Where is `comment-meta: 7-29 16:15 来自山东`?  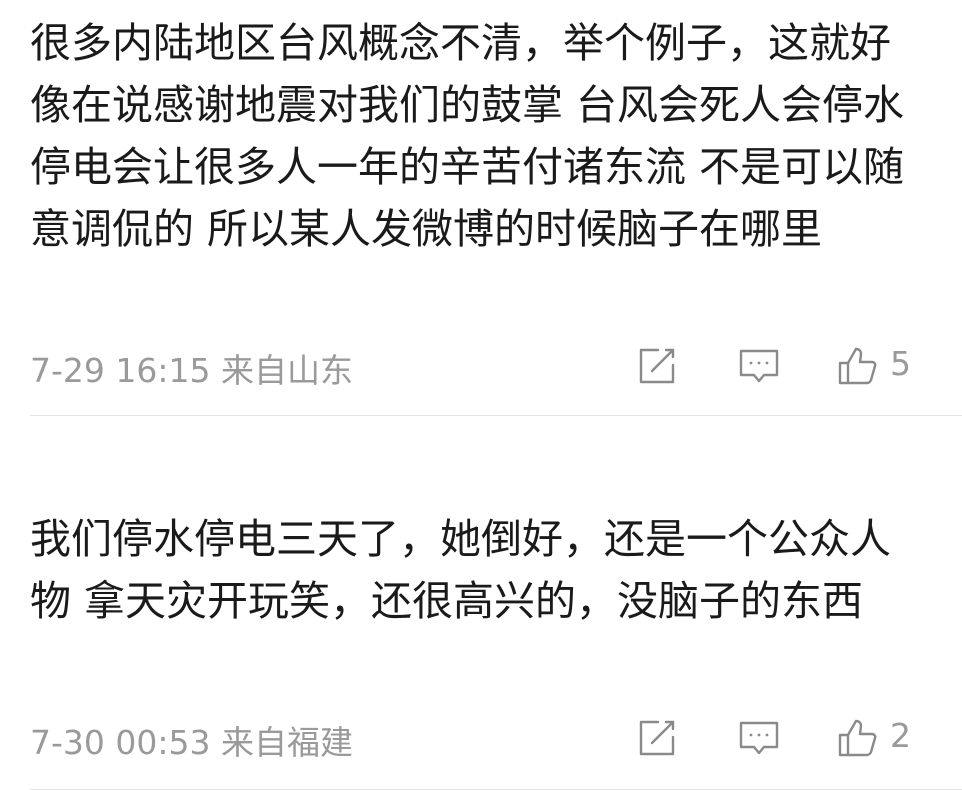 comment-meta: 7-29 16:15 来自山东 is located at coordinates (191, 368).